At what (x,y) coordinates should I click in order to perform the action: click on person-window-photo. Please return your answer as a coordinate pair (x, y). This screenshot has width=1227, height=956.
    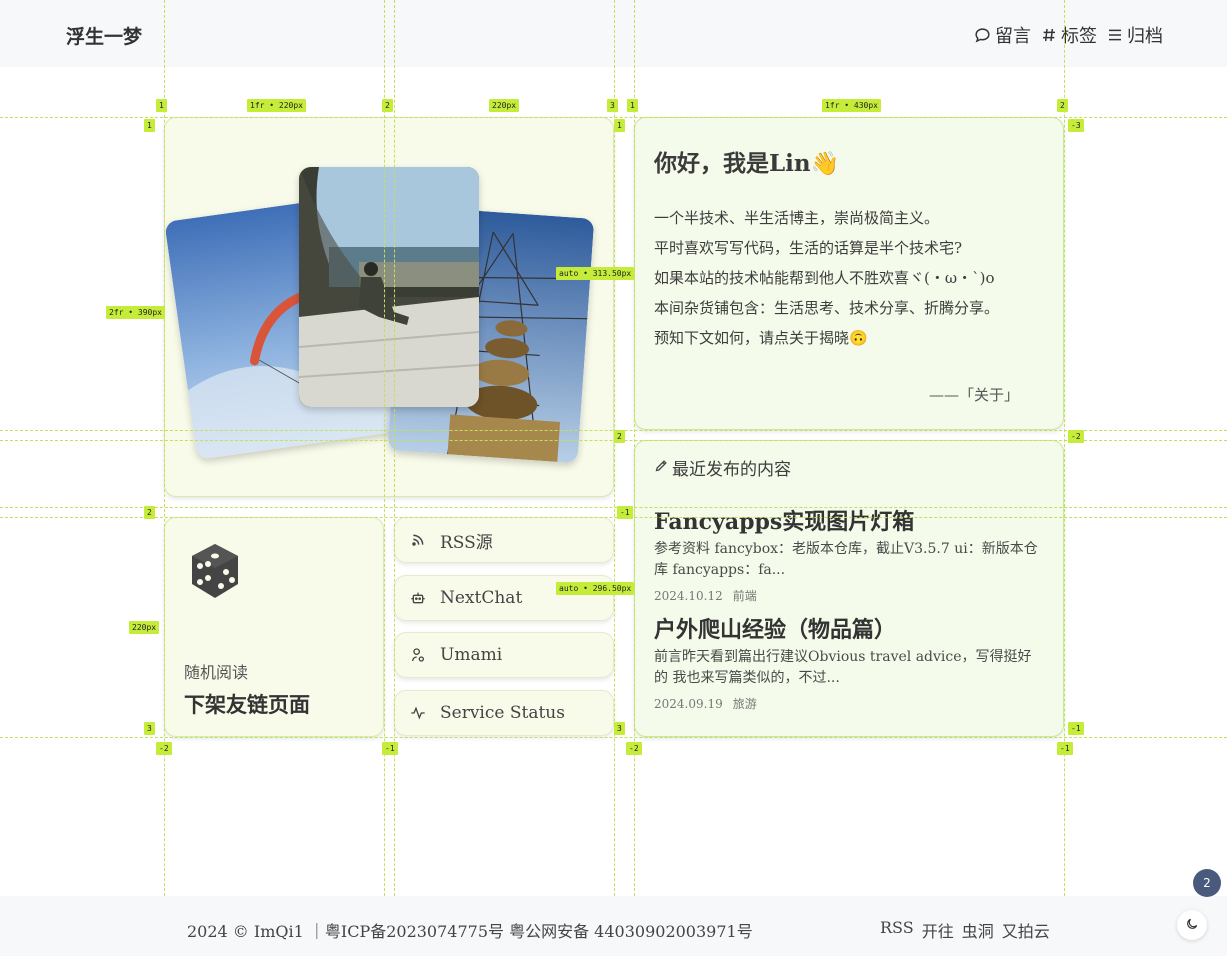
    Looking at the image, I should click on (389, 287).